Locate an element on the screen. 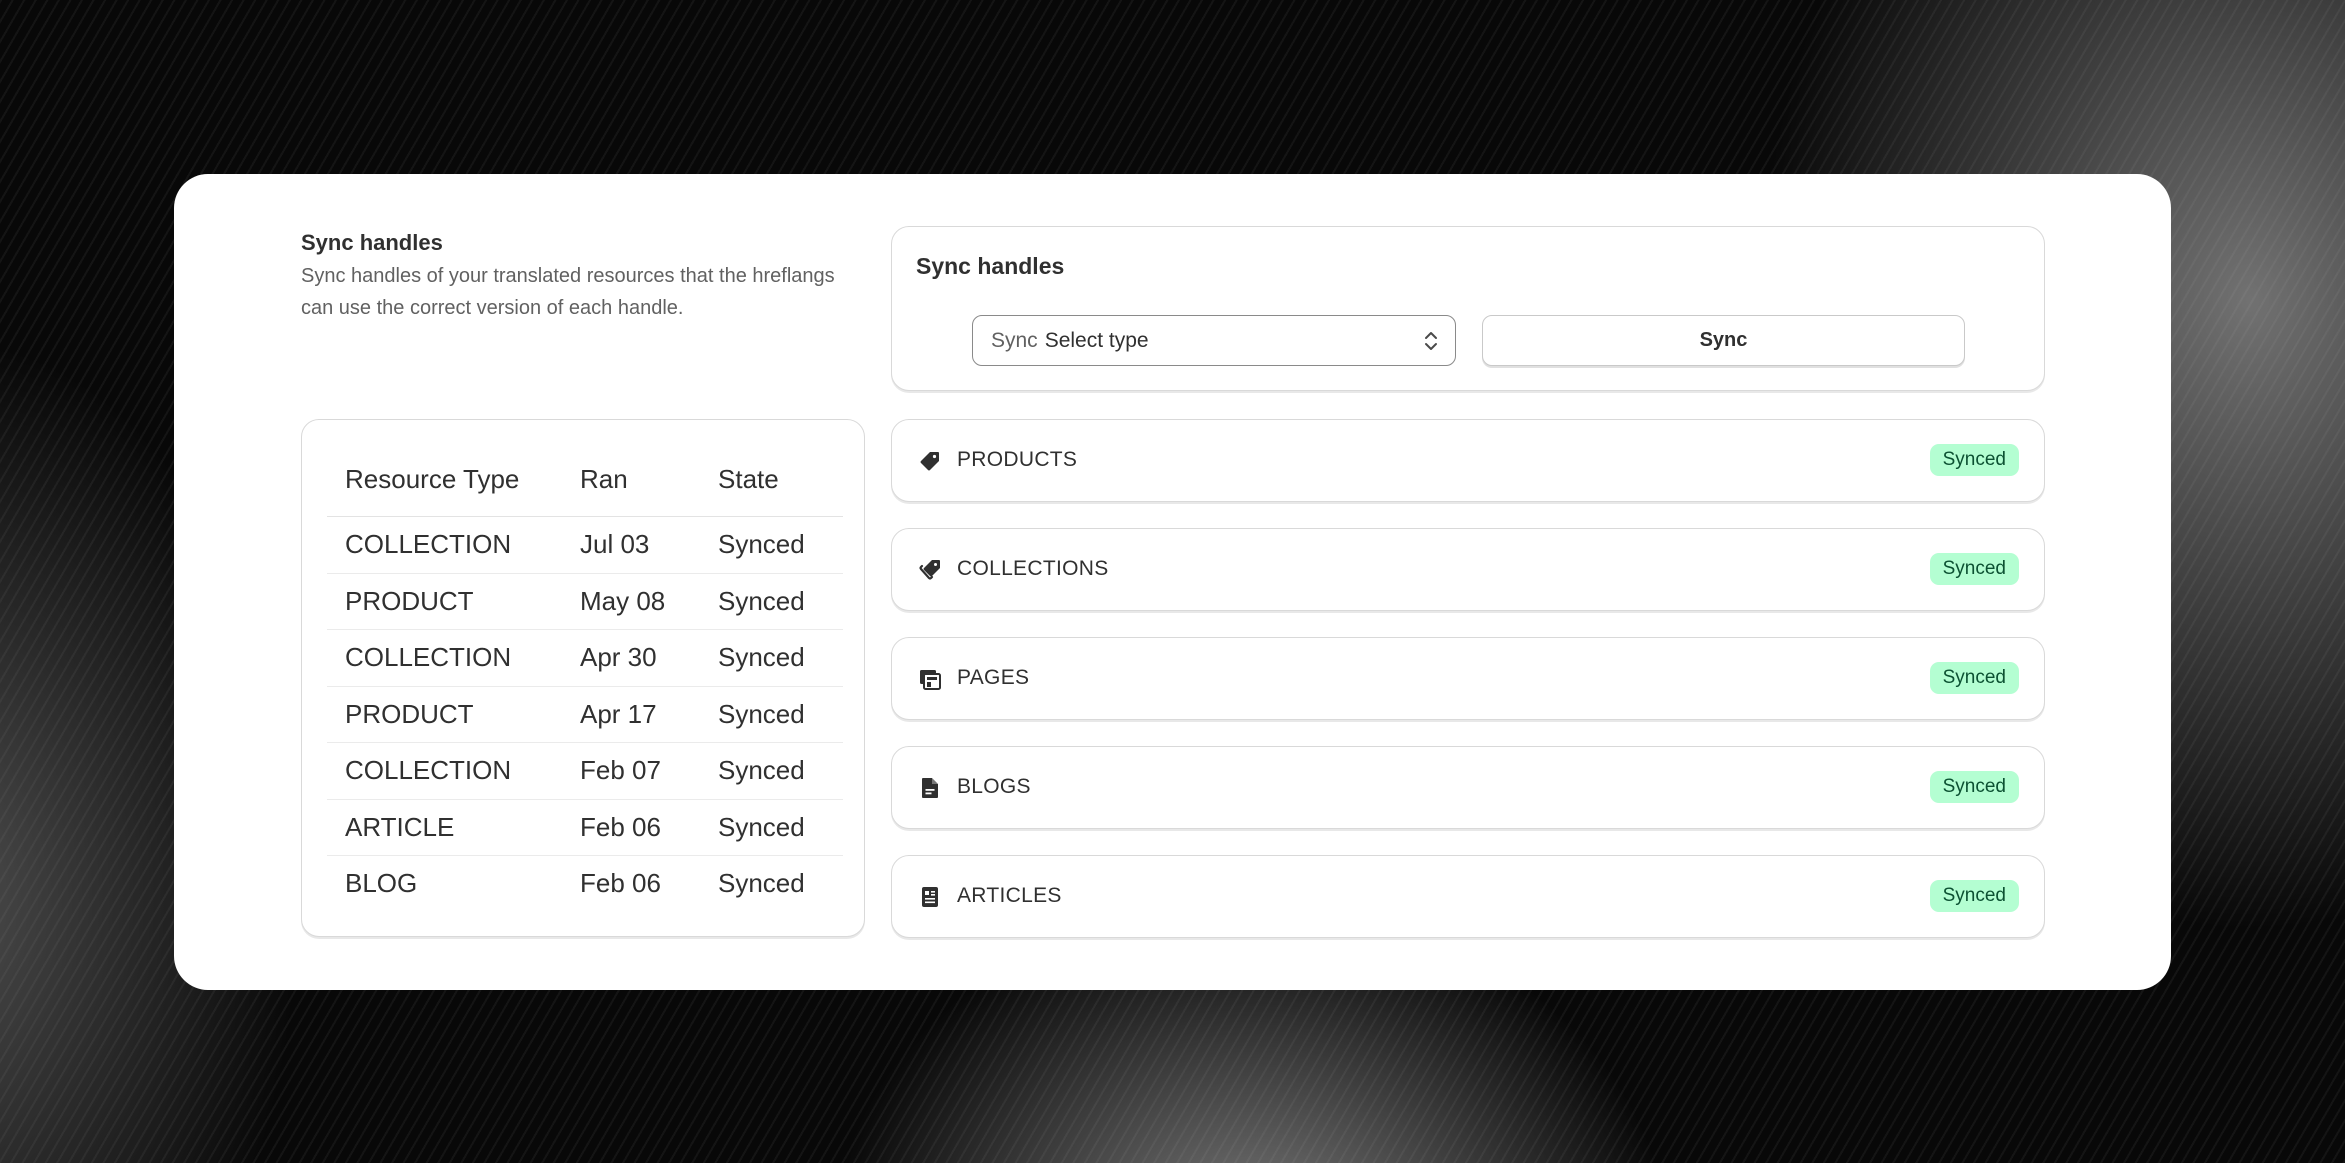 The height and width of the screenshot is (1163, 2345). cell-resource-type: BLOG is located at coordinates (381, 883).